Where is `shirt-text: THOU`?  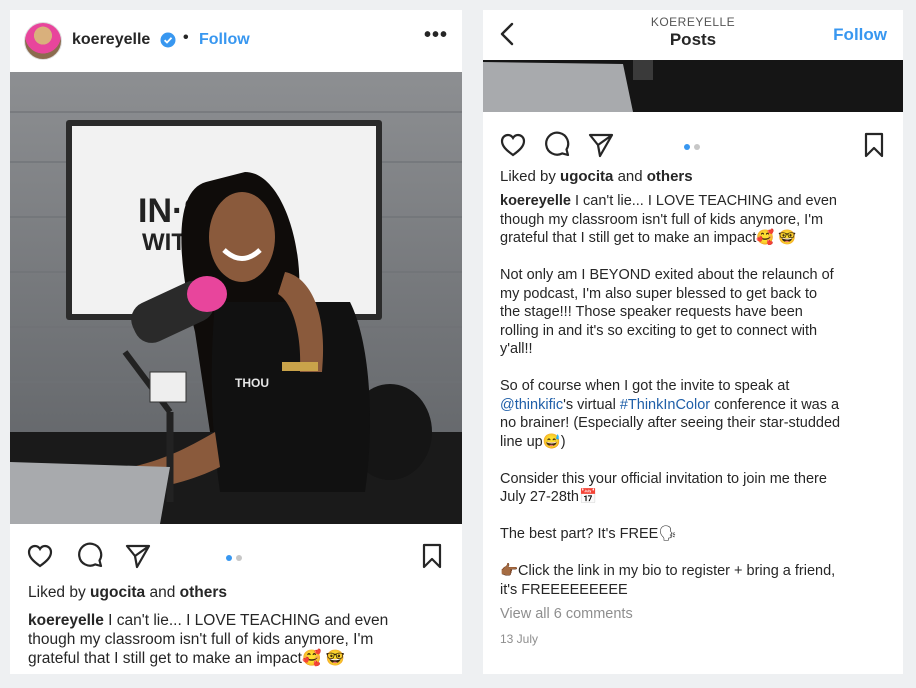 shirt-text: THOU is located at coordinates (252, 383).